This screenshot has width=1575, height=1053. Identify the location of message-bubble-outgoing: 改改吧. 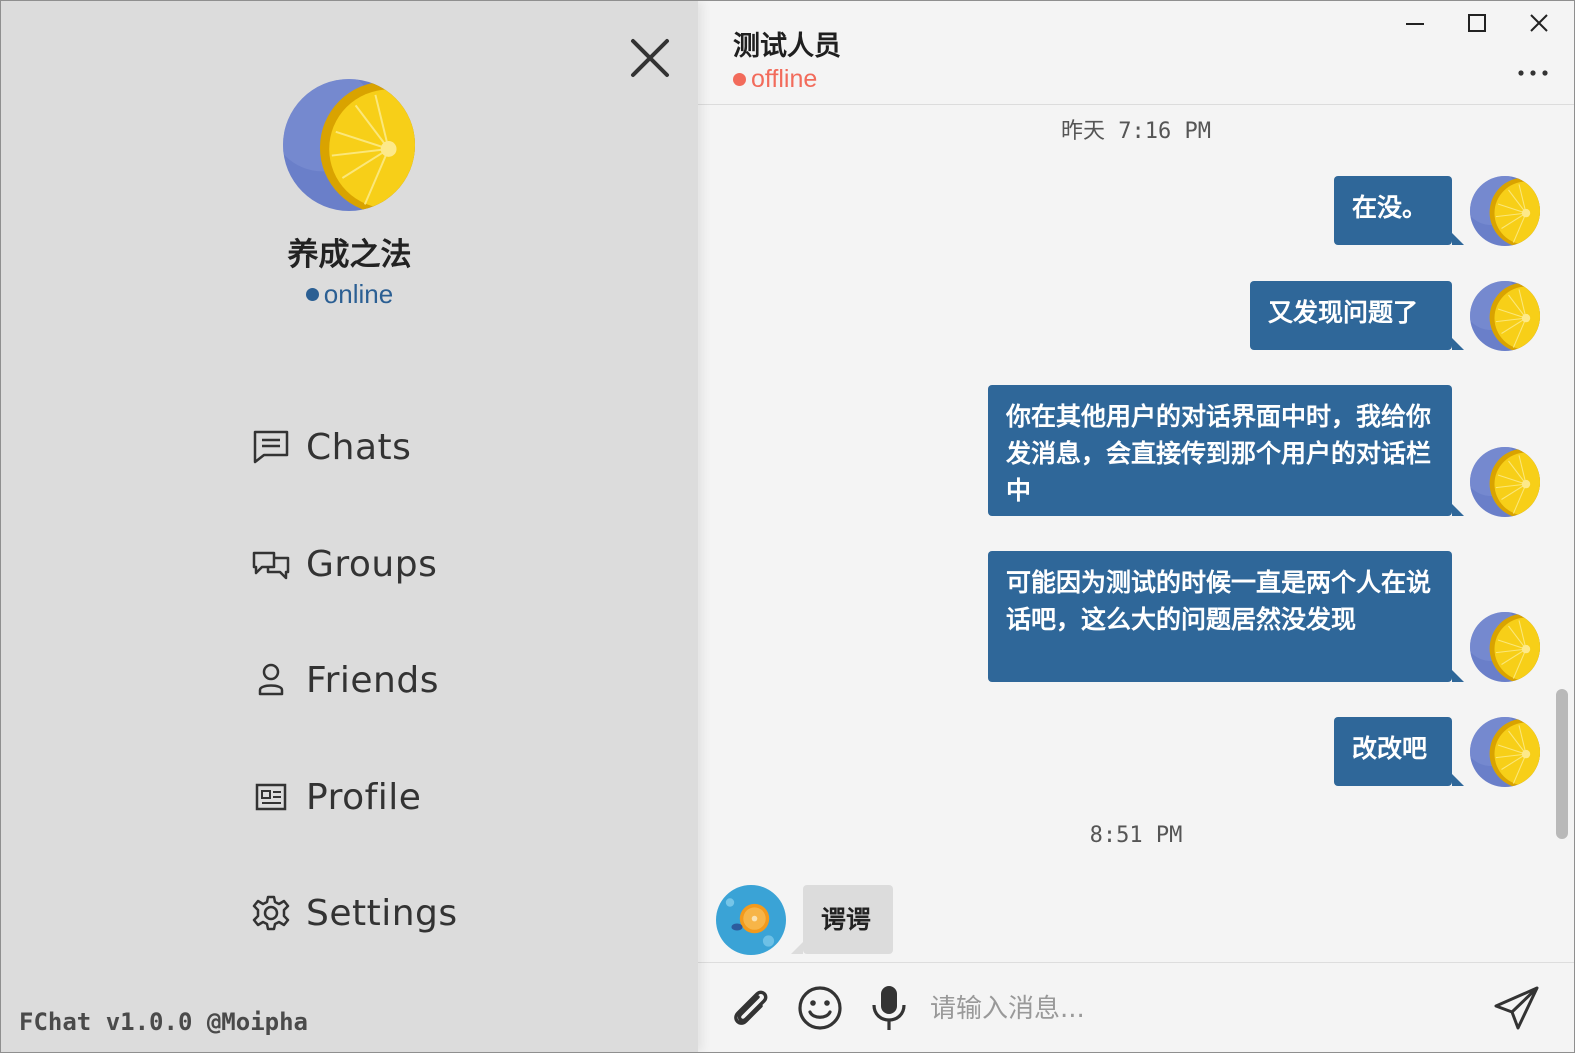
(1399, 751).